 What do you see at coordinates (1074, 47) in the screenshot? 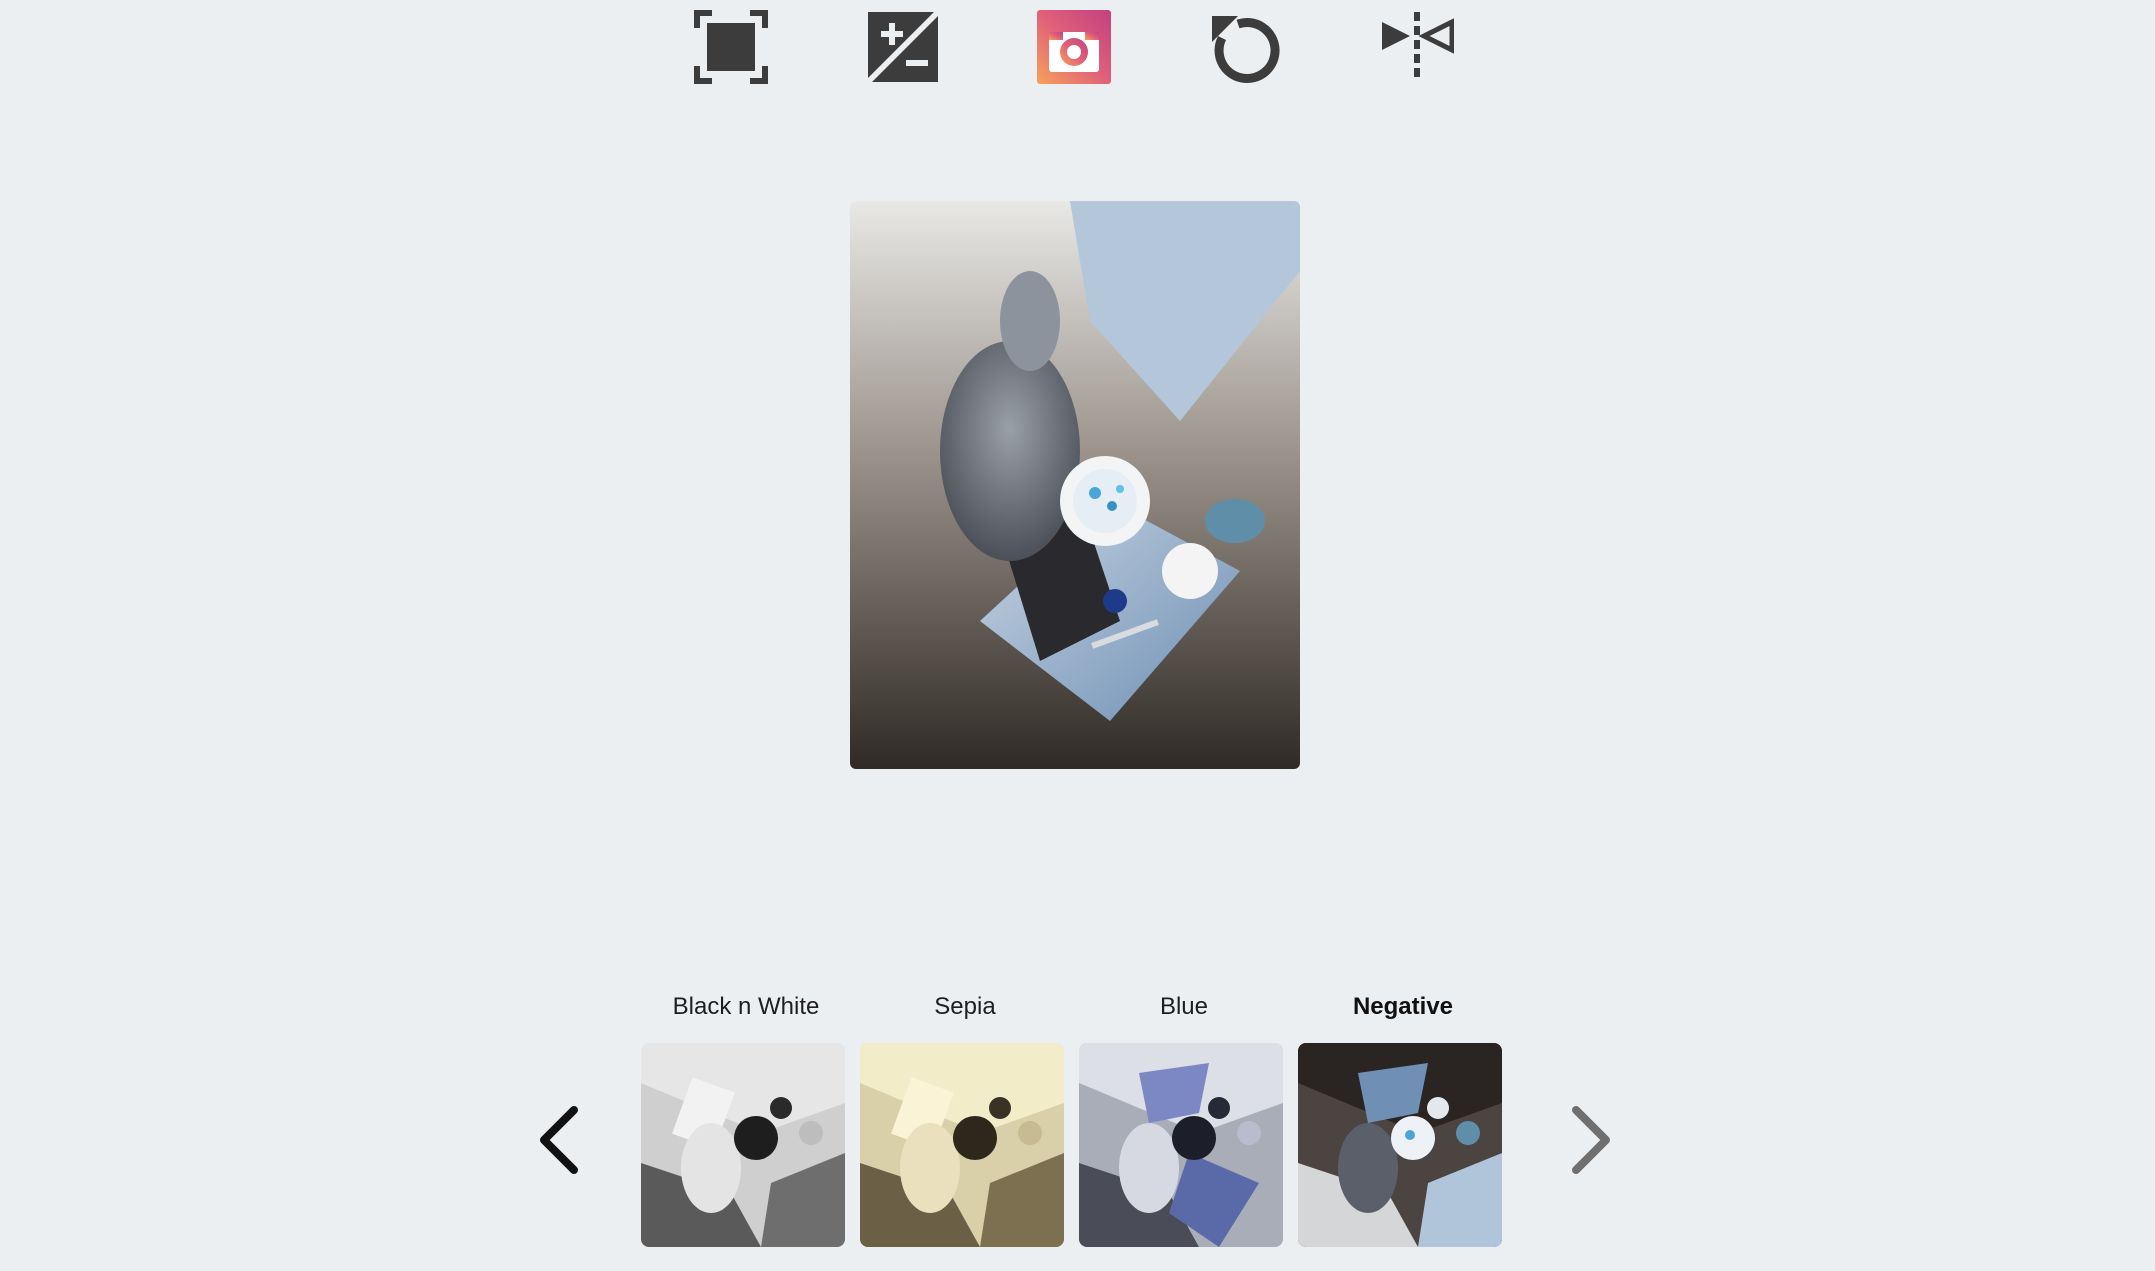
I see `instagram-camera-icon` at bounding box center [1074, 47].